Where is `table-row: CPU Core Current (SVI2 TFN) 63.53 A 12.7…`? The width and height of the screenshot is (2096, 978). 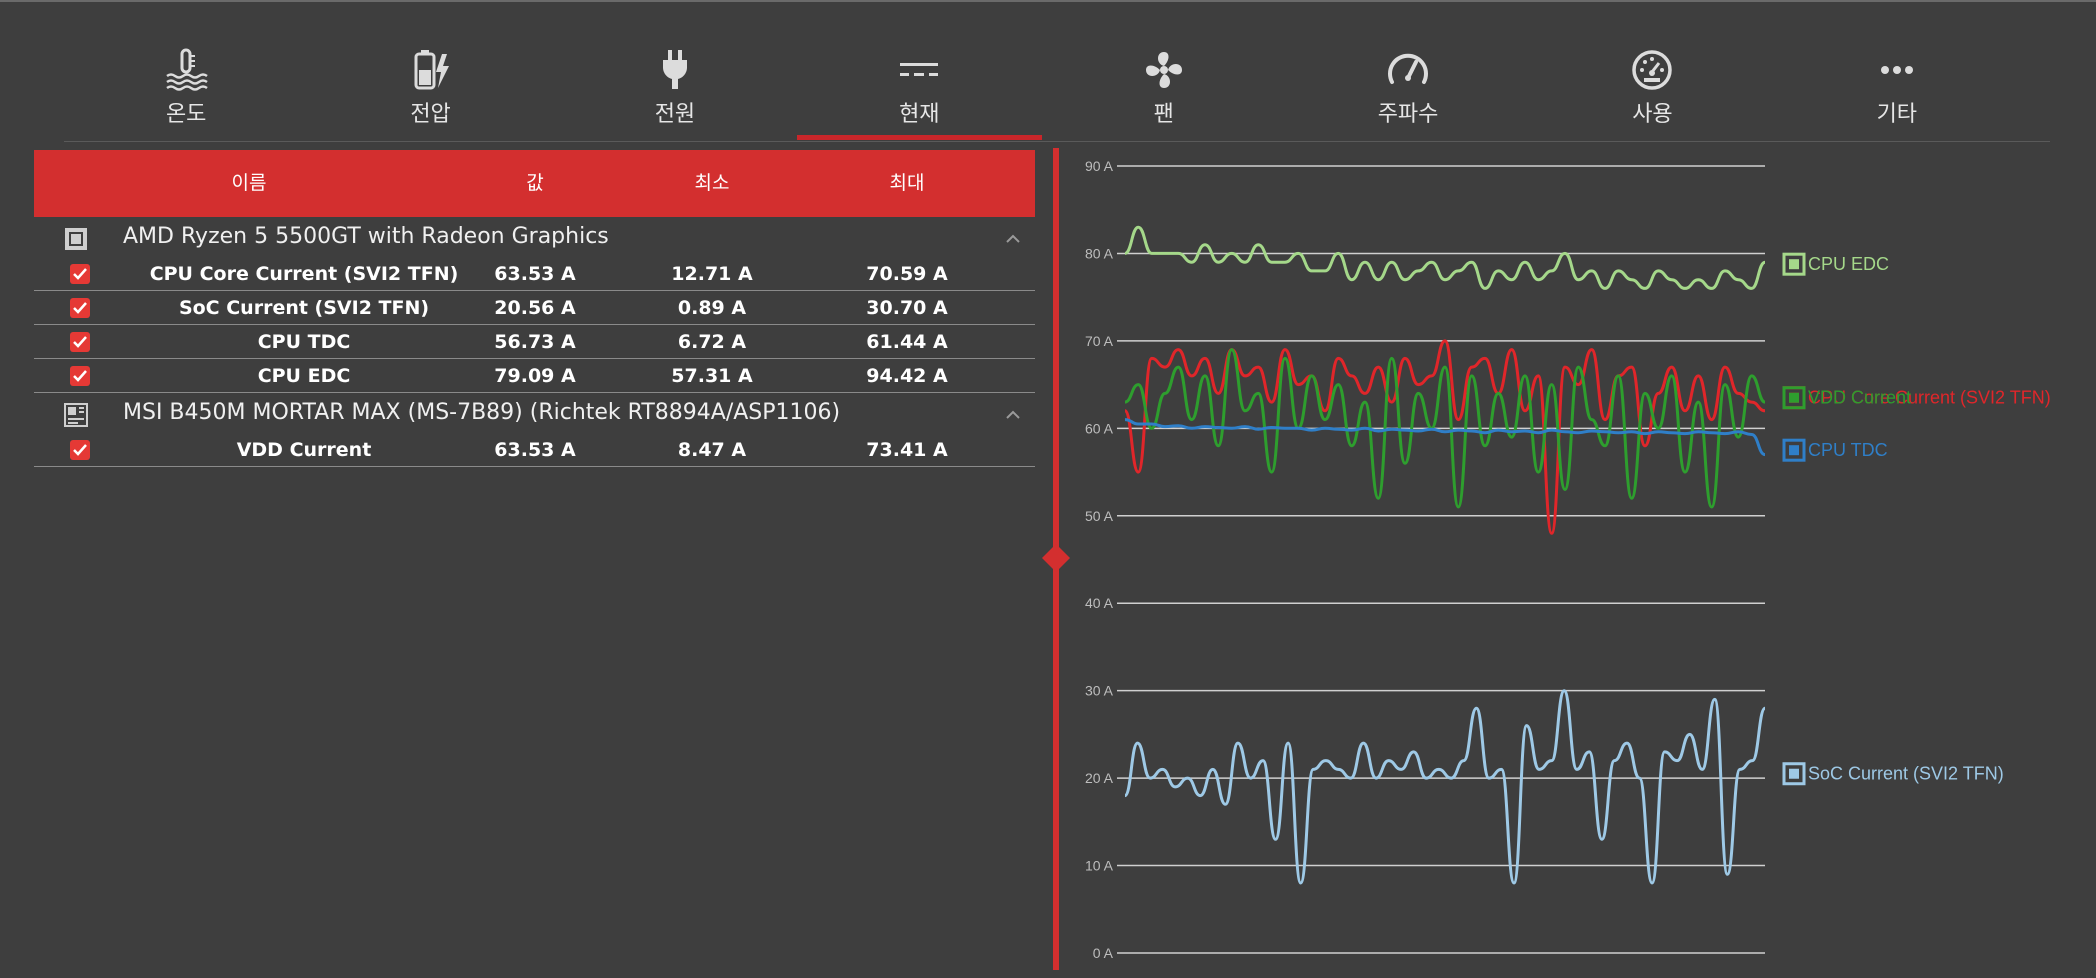 table-row: CPU Core Current (SVI2 TFN) 63.53 A 12.7… is located at coordinates (534, 274).